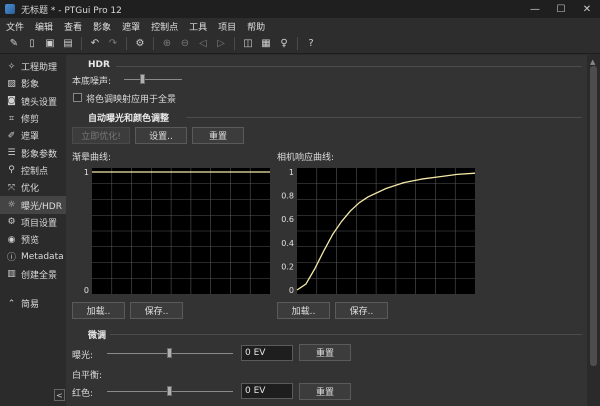 This screenshot has width=600, height=406. I want to click on maximize-button: ☐, so click(561, 9).